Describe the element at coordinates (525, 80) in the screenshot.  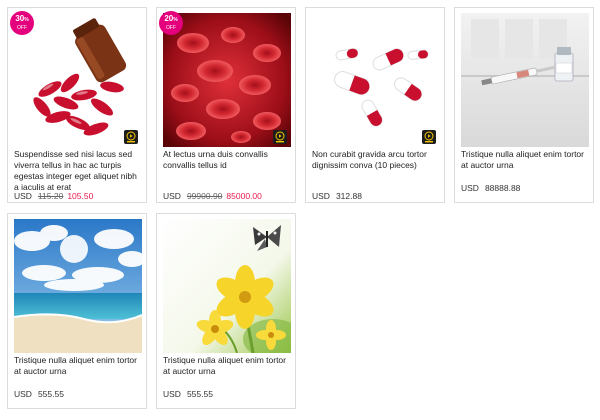
I see `product-image-syringe` at that location.